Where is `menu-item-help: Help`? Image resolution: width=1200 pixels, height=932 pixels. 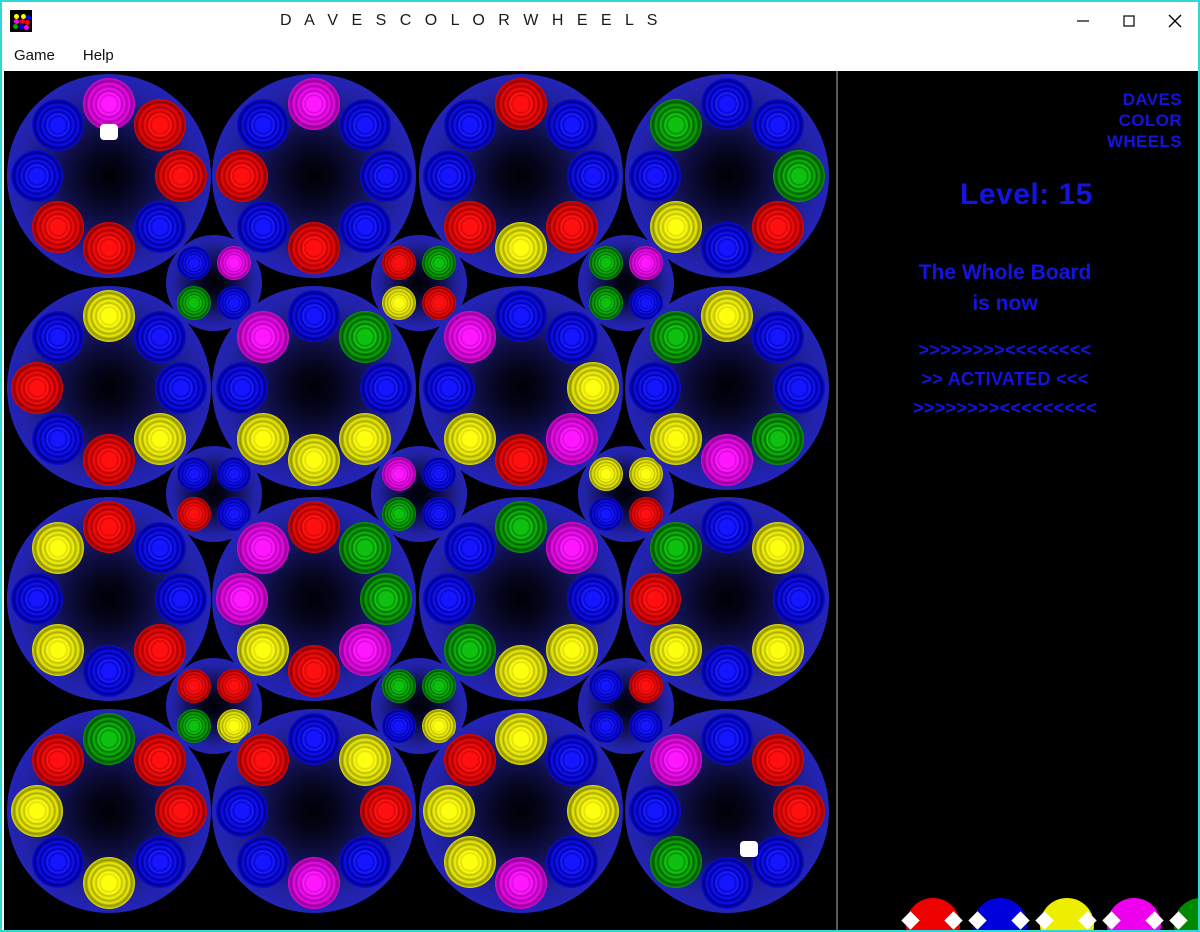
menu-item-help: Help is located at coordinates (98, 55).